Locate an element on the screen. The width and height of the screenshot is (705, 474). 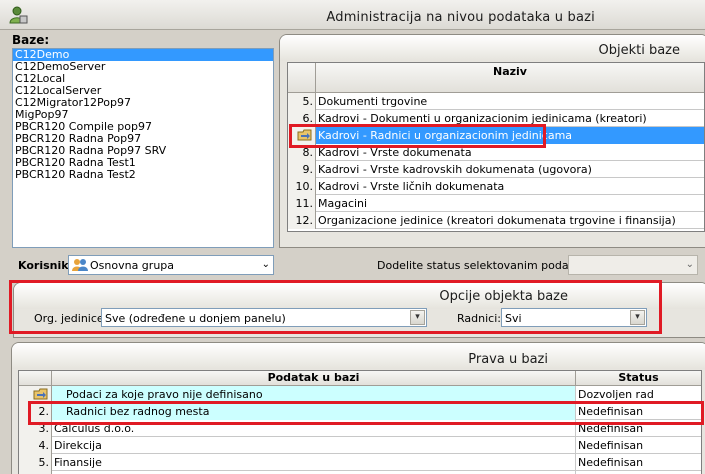
row-number: 11. is located at coordinates (302, 203).